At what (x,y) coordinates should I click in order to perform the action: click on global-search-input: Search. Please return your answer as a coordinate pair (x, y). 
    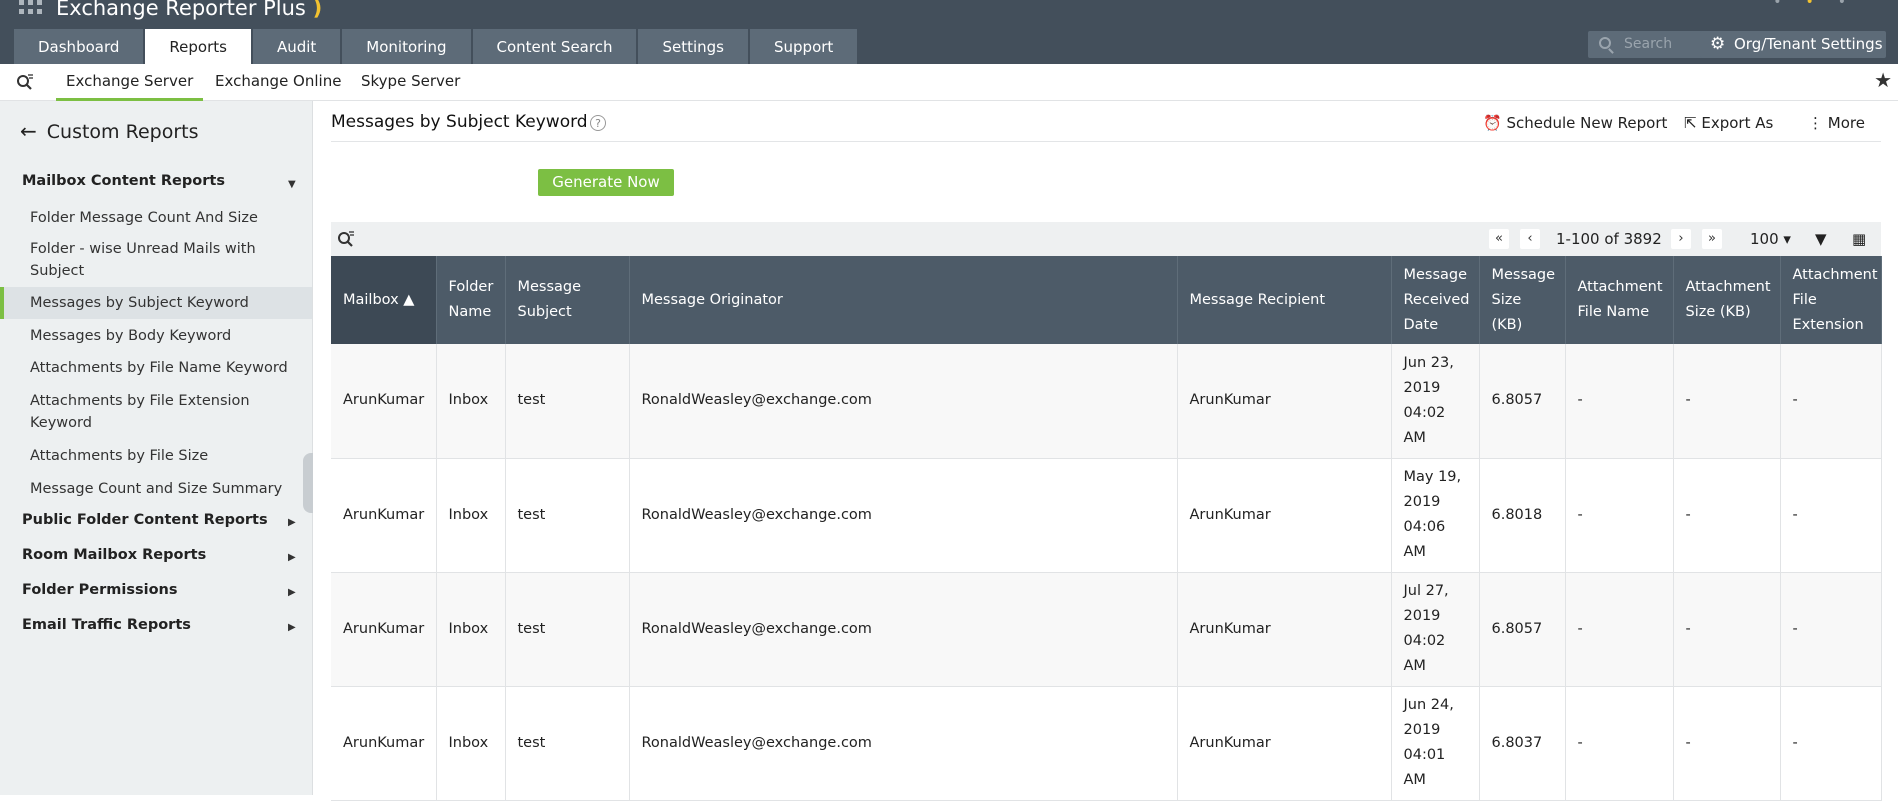
    Looking at the image, I should click on (1645, 44).